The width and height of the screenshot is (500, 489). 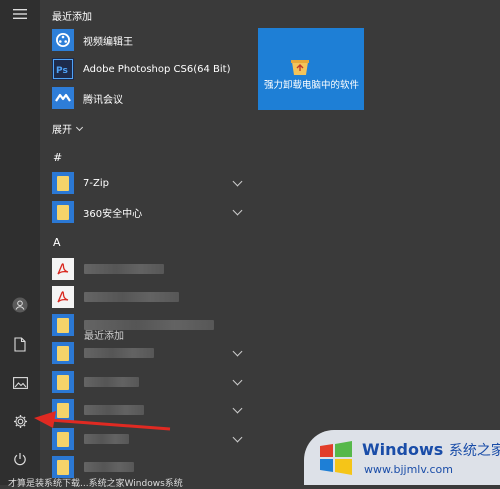 I want to click on watermark-url: www.bjjmlv.com, so click(x=408, y=469).